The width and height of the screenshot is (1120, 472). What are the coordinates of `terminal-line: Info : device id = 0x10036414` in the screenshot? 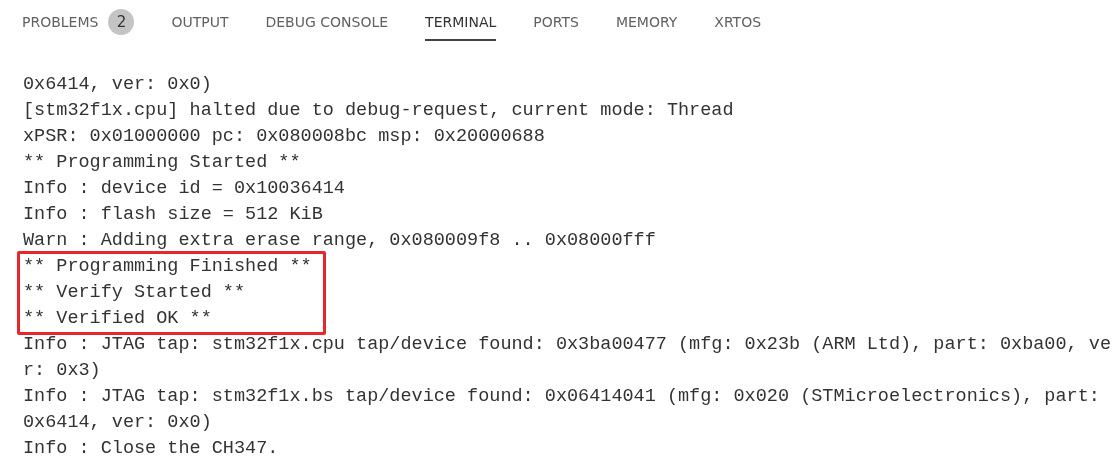 It's located at (184, 189).